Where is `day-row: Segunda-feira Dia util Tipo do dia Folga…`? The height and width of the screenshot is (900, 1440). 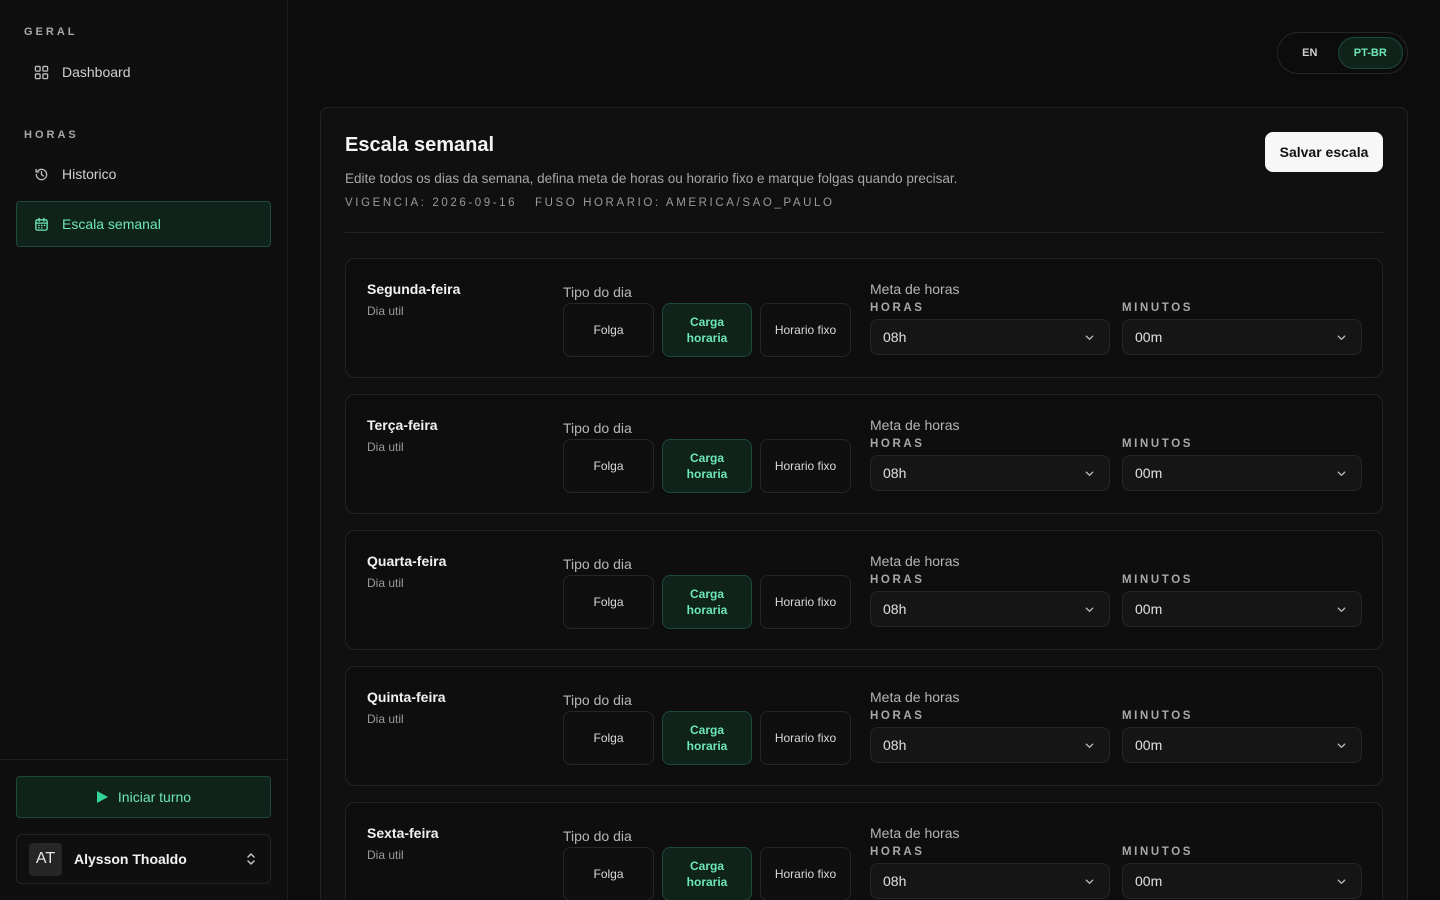
day-row: Segunda-feira Dia util Tipo do dia Folga… is located at coordinates (864, 318).